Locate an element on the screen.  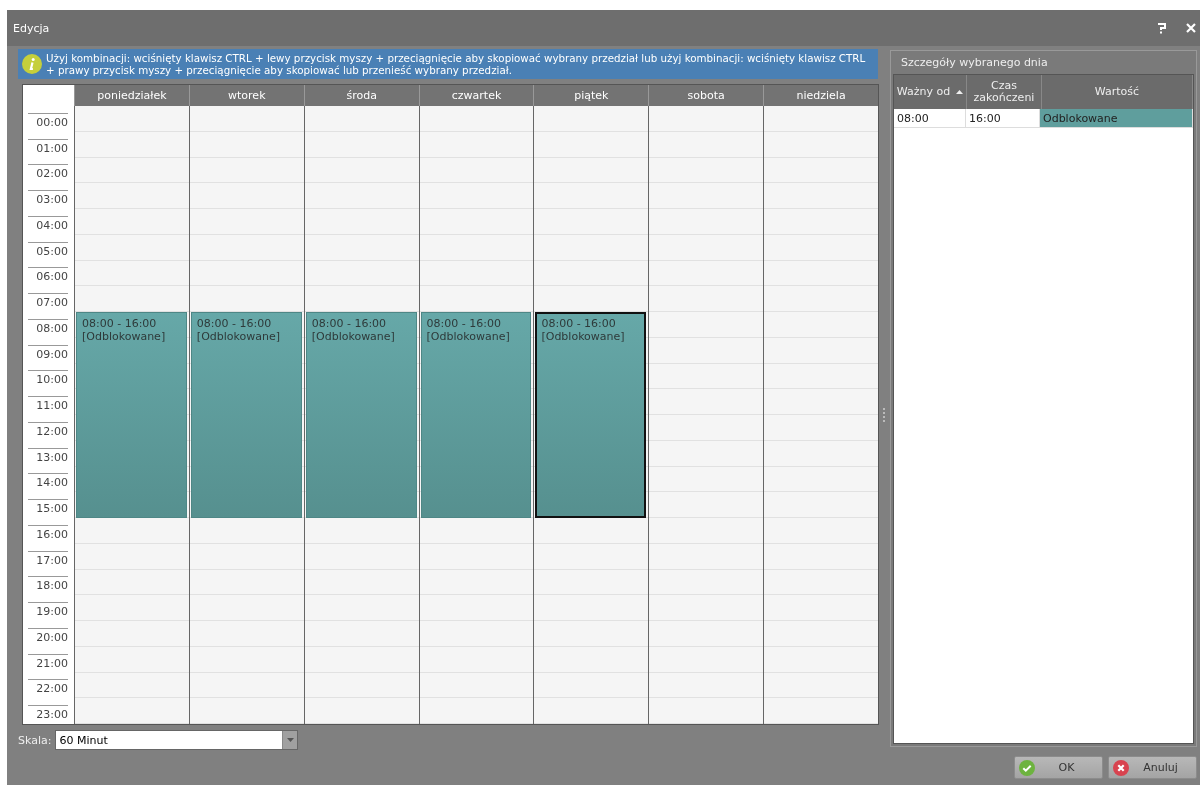
hour-label: 18:00 is located at coordinates (48, 586).